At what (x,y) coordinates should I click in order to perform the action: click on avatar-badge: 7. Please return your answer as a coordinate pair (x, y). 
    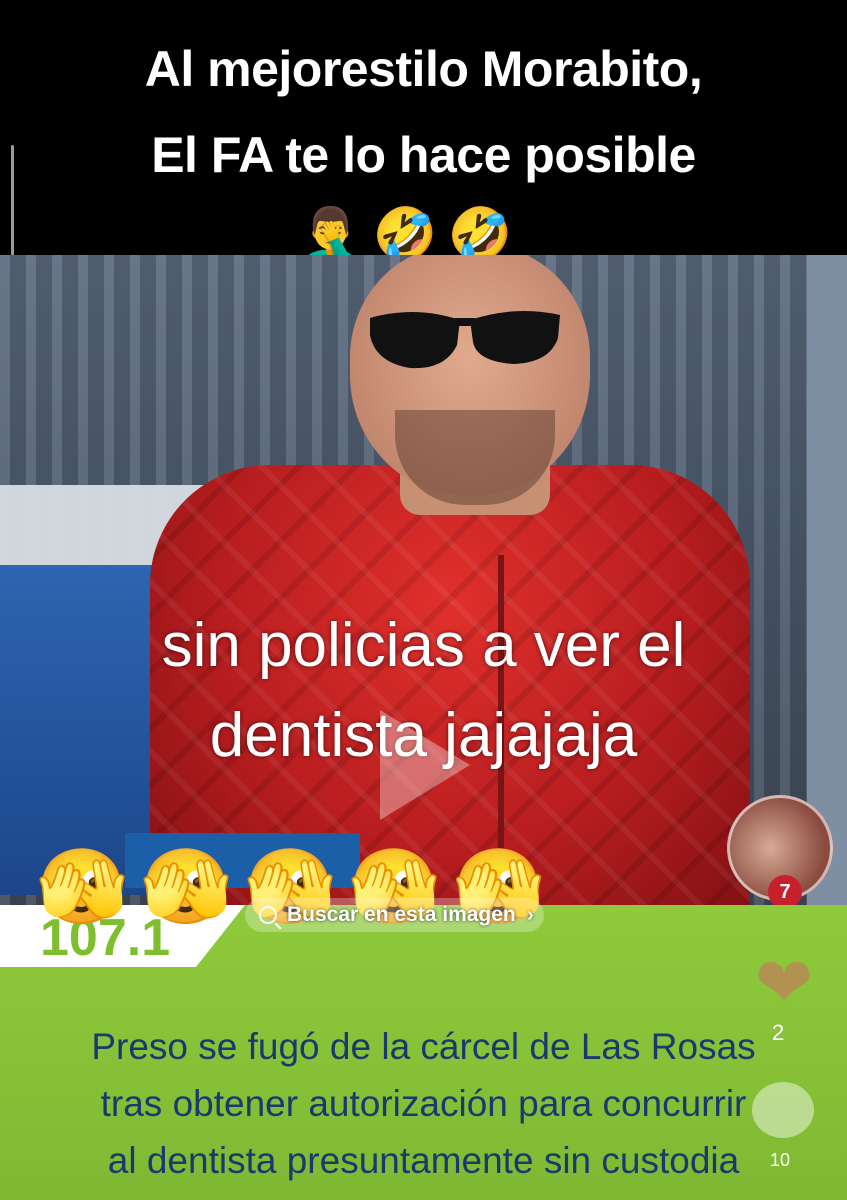
    Looking at the image, I should click on (785, 892).